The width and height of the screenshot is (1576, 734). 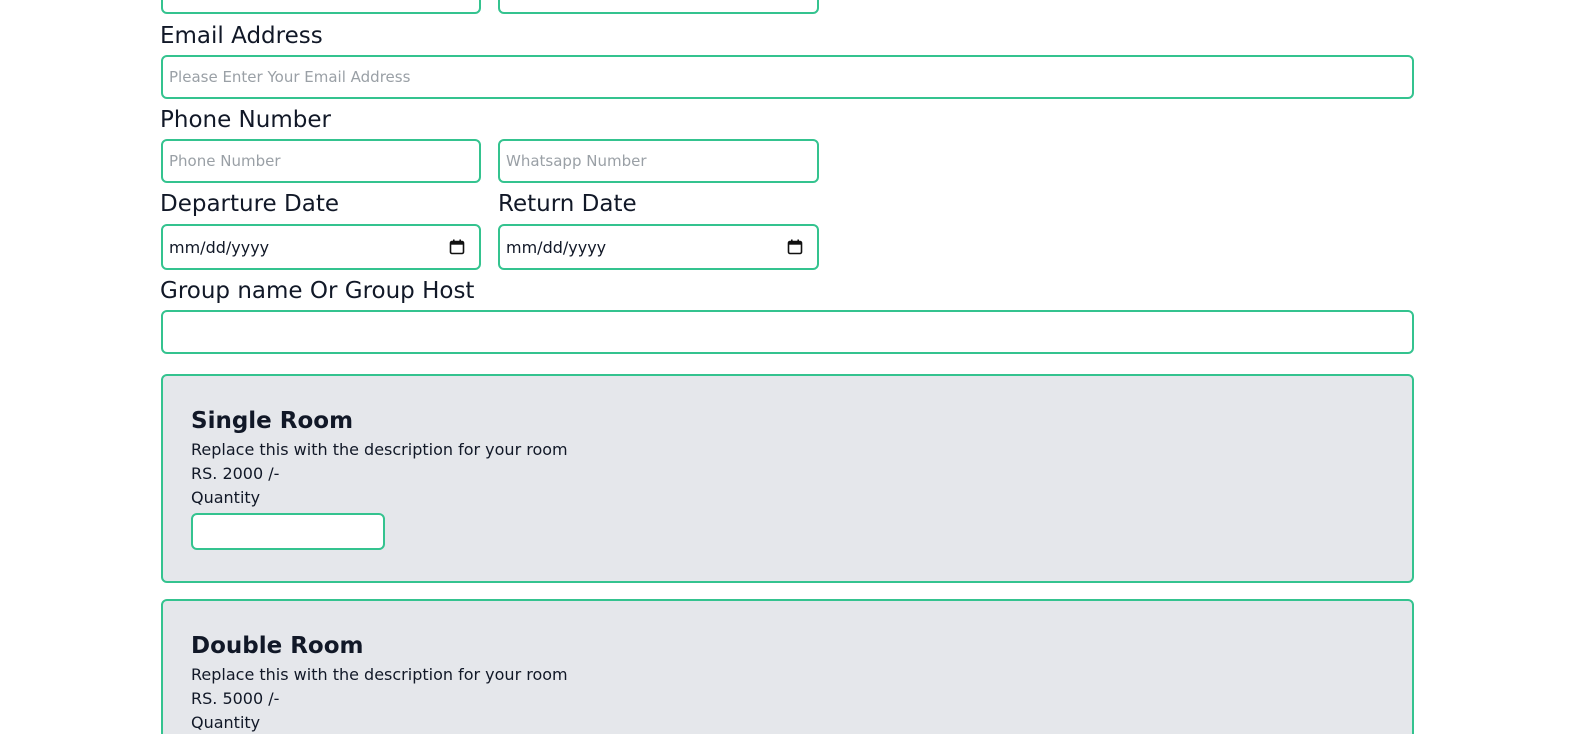 I want to click on departure-date-value: mm/dd/yyyy, so click(x=219, y=247).